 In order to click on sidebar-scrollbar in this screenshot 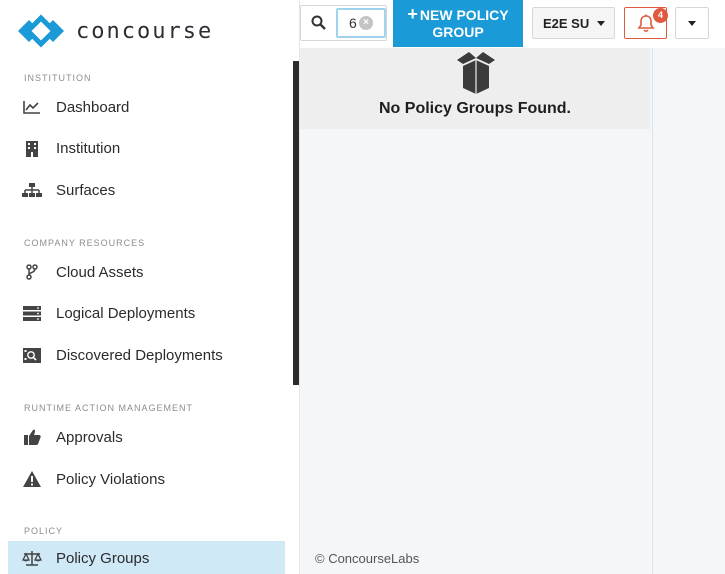, I will do `click(296, 223)`.